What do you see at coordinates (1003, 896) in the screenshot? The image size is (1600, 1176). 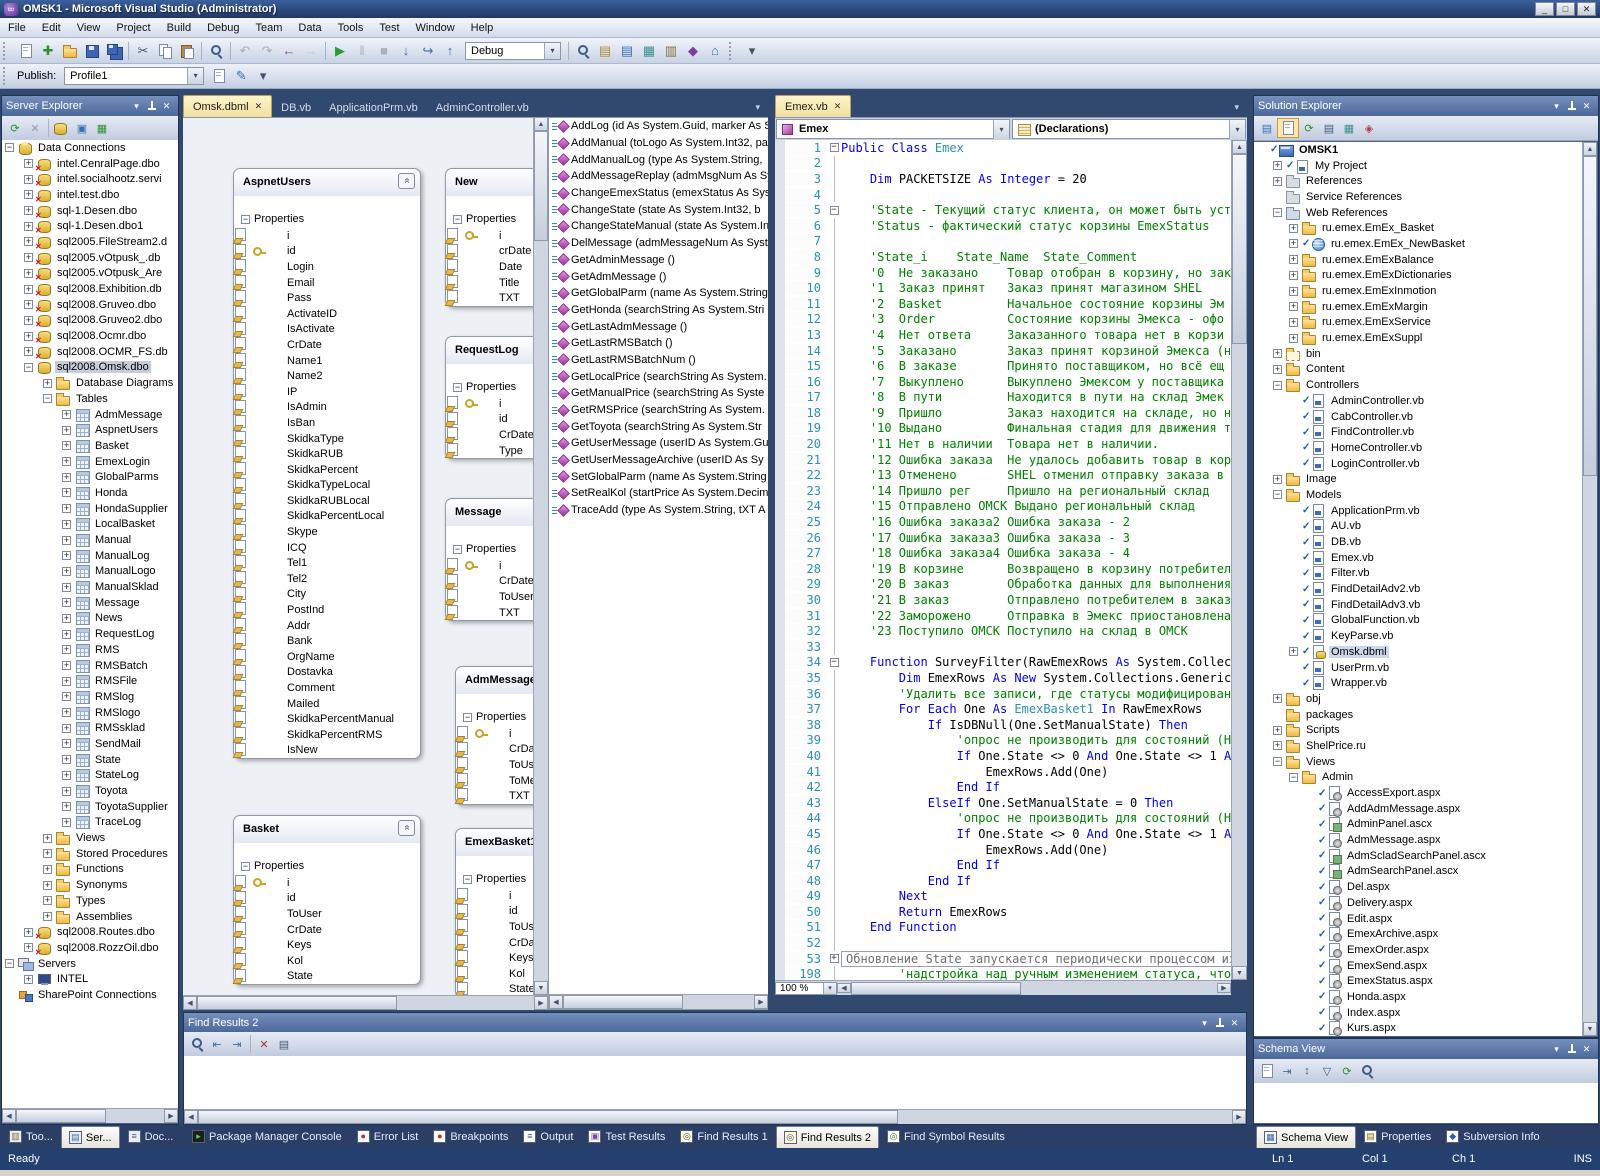 I see `code-line: 49 Next` at bounding box center [1003, 896].